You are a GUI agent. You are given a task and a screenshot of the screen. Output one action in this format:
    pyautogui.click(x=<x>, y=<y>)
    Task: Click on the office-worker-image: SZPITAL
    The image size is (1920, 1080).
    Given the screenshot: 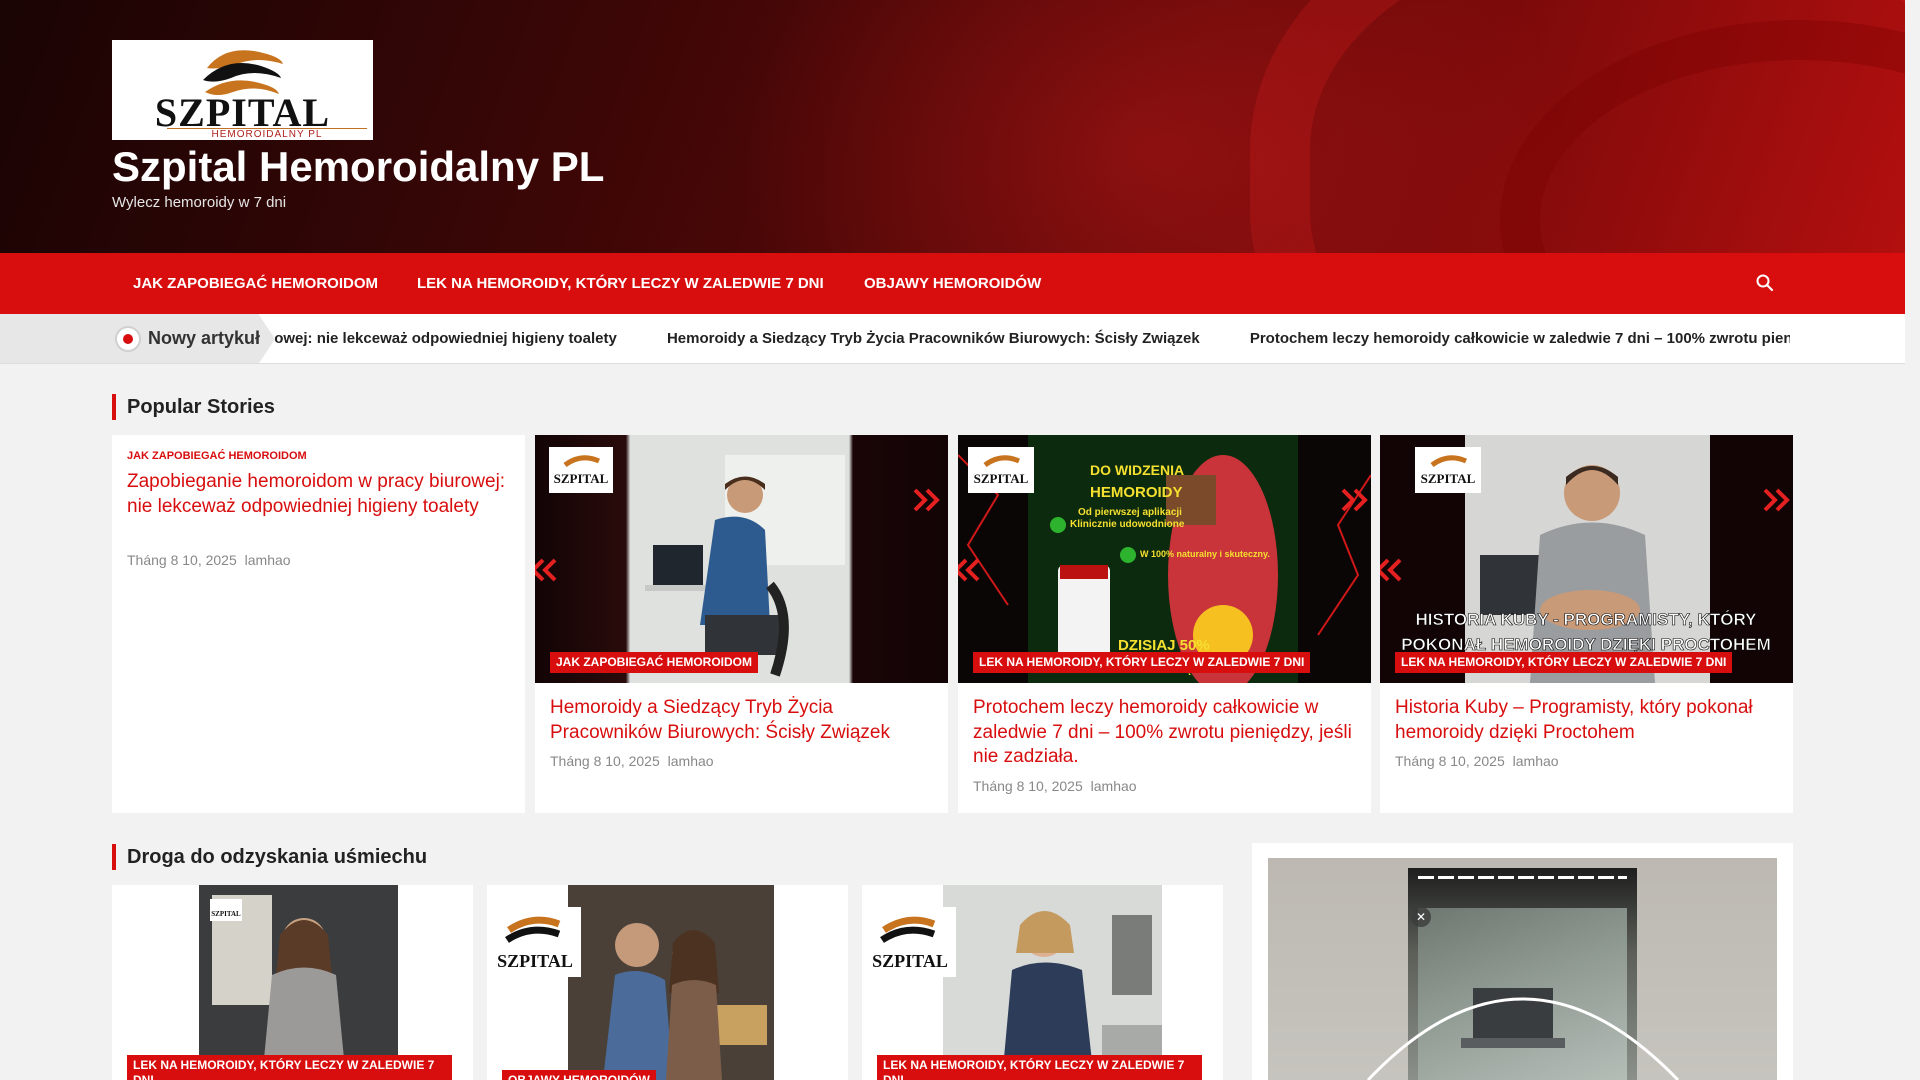 What is the action you would take?
    pyautogui.click(x=741, y=559)
    